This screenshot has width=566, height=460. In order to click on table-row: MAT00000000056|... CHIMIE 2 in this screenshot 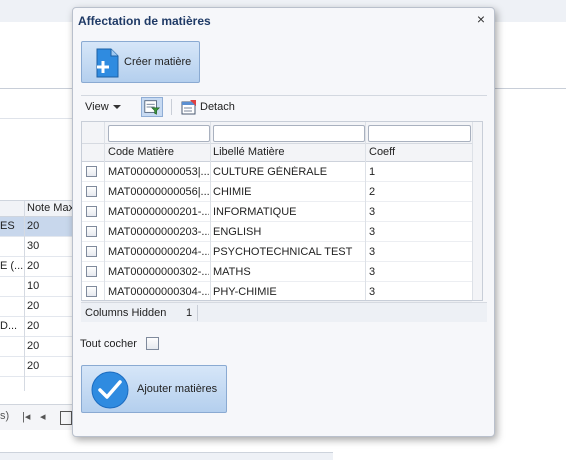, I will do `click(277, 192)`.